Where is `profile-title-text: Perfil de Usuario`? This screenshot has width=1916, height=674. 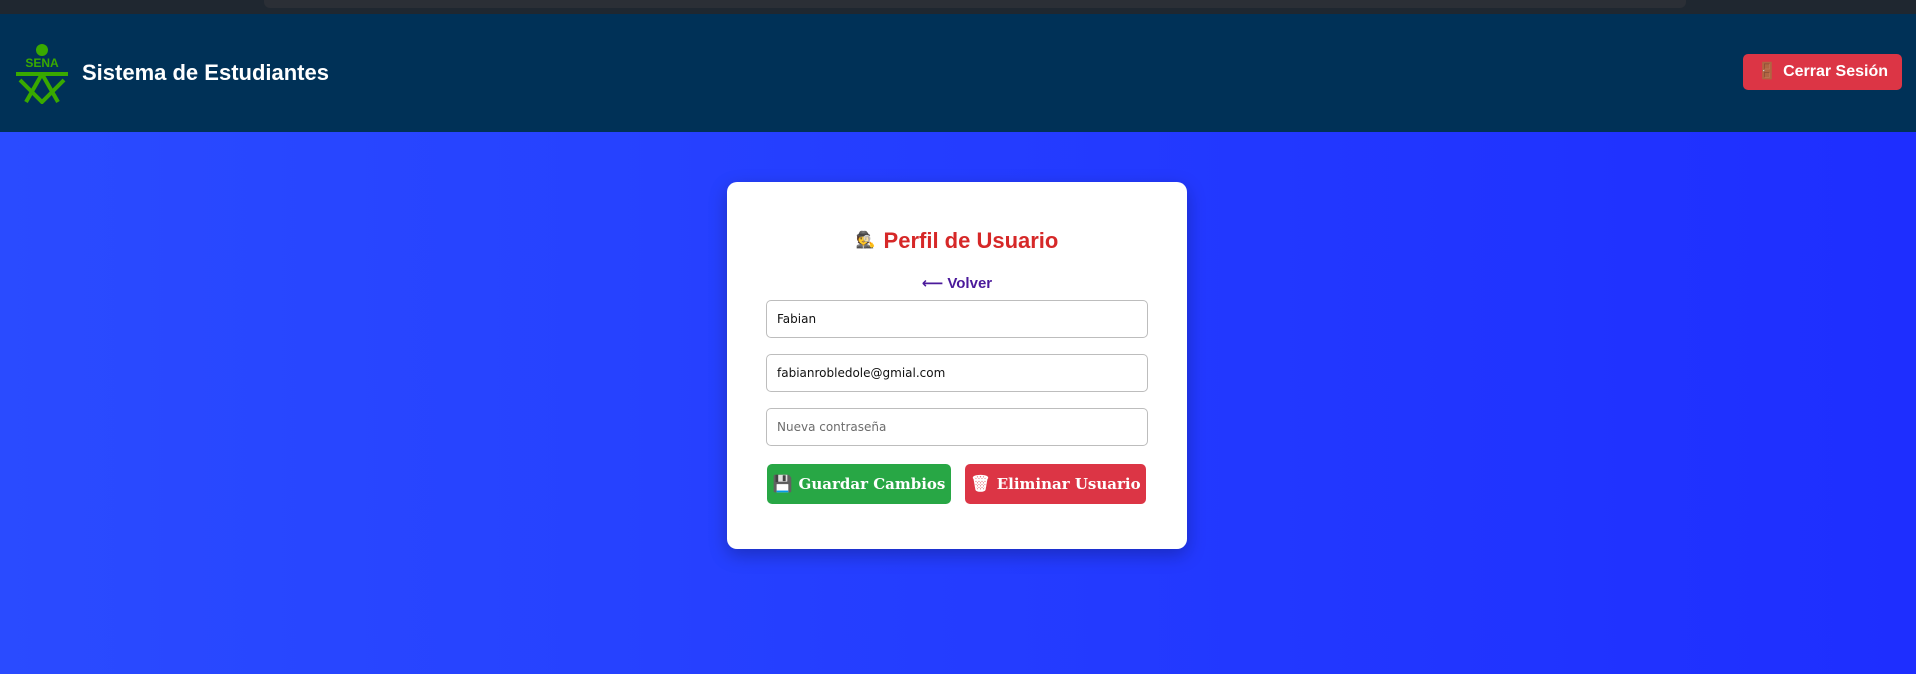
profile-title-text: Perfil de Usuario is located at coordinates (971, 240).